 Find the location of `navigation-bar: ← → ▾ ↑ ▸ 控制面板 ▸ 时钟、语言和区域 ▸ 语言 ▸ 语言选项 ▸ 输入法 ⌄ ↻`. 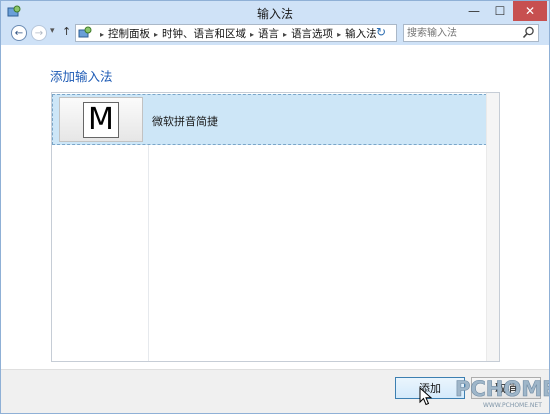

navigation-bar: ← → ▾ ↑ ▸ 控制面板 ▸ 时钟、语言和区域 ▸ 语言 ▸ 语言选项 ▸ 输入法 ⌄ ↻ is located at coordinates (275, 34).